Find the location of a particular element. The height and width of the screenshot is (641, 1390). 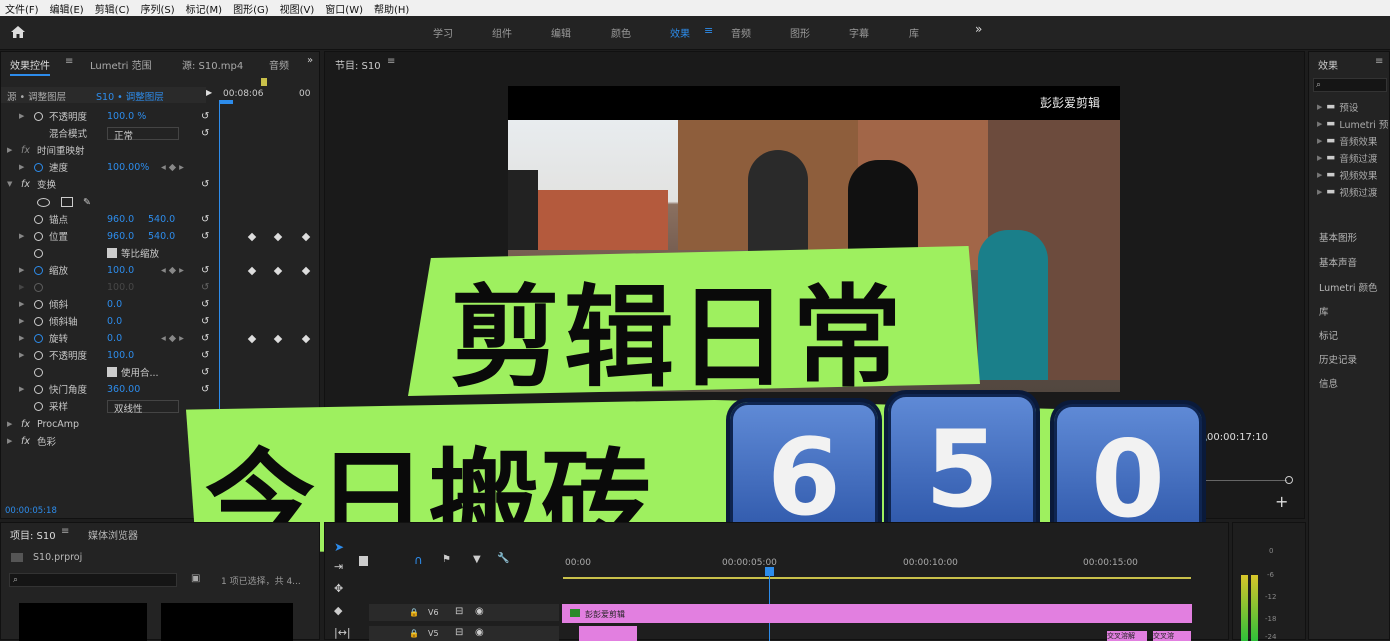

tab-audio: 音频 is located at coordinates (741, 32).